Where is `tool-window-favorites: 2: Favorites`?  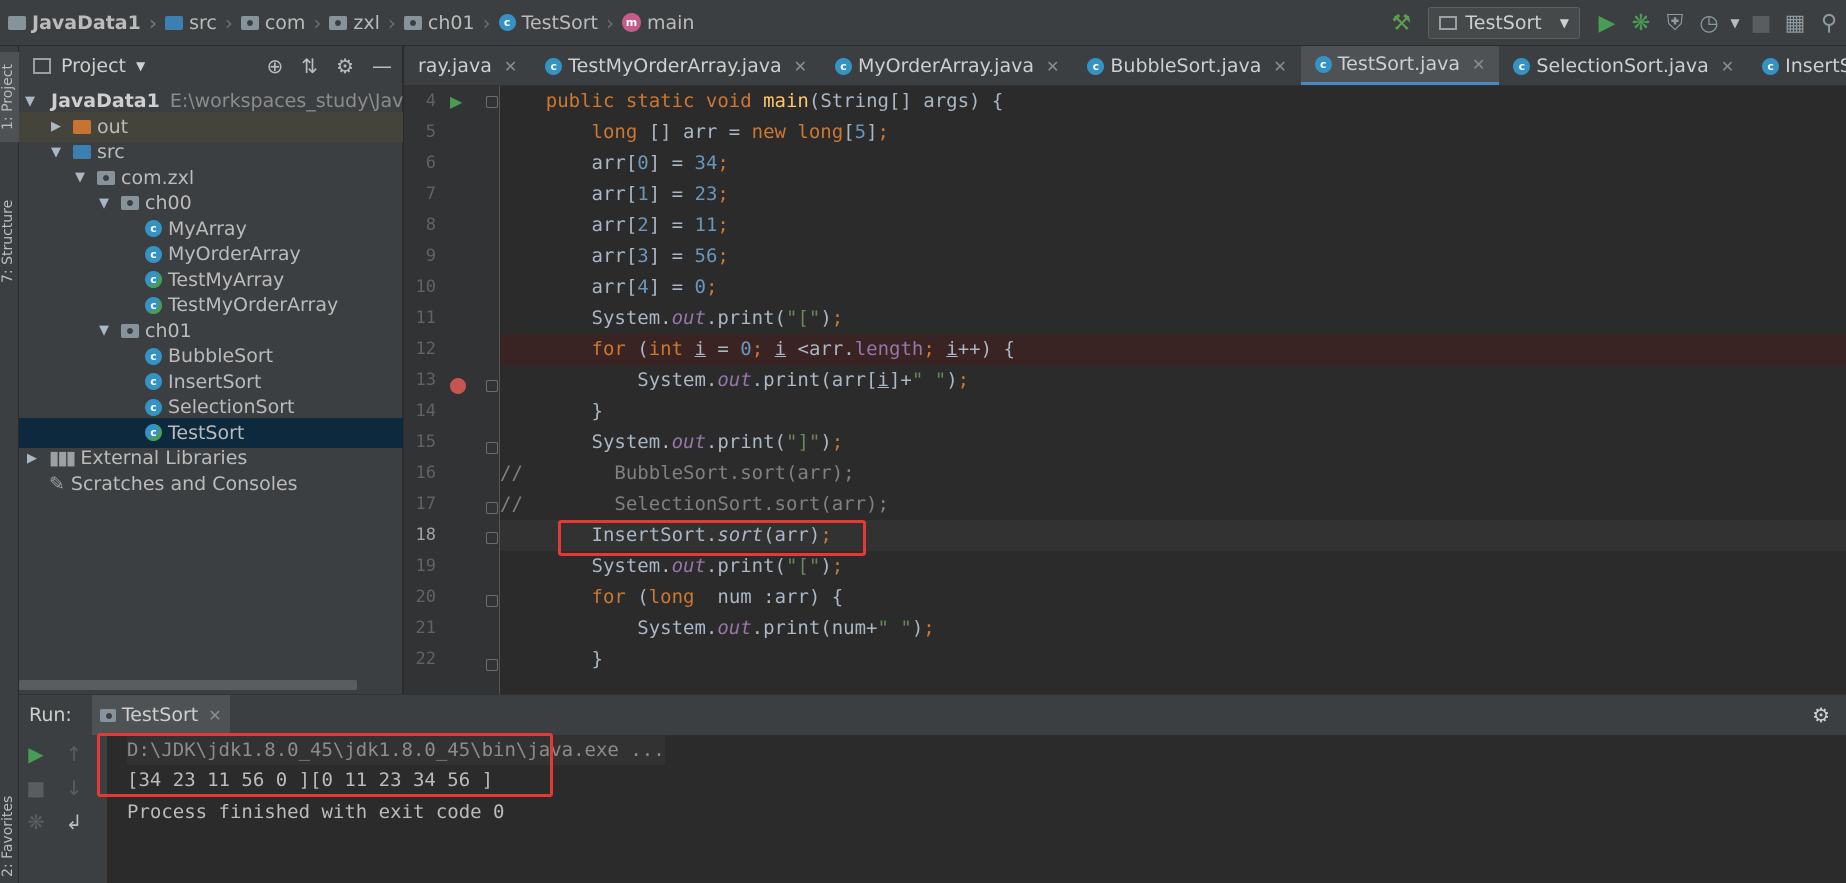
tool-window-favorites: 2: Favorites is located at coordinates (9, 834).